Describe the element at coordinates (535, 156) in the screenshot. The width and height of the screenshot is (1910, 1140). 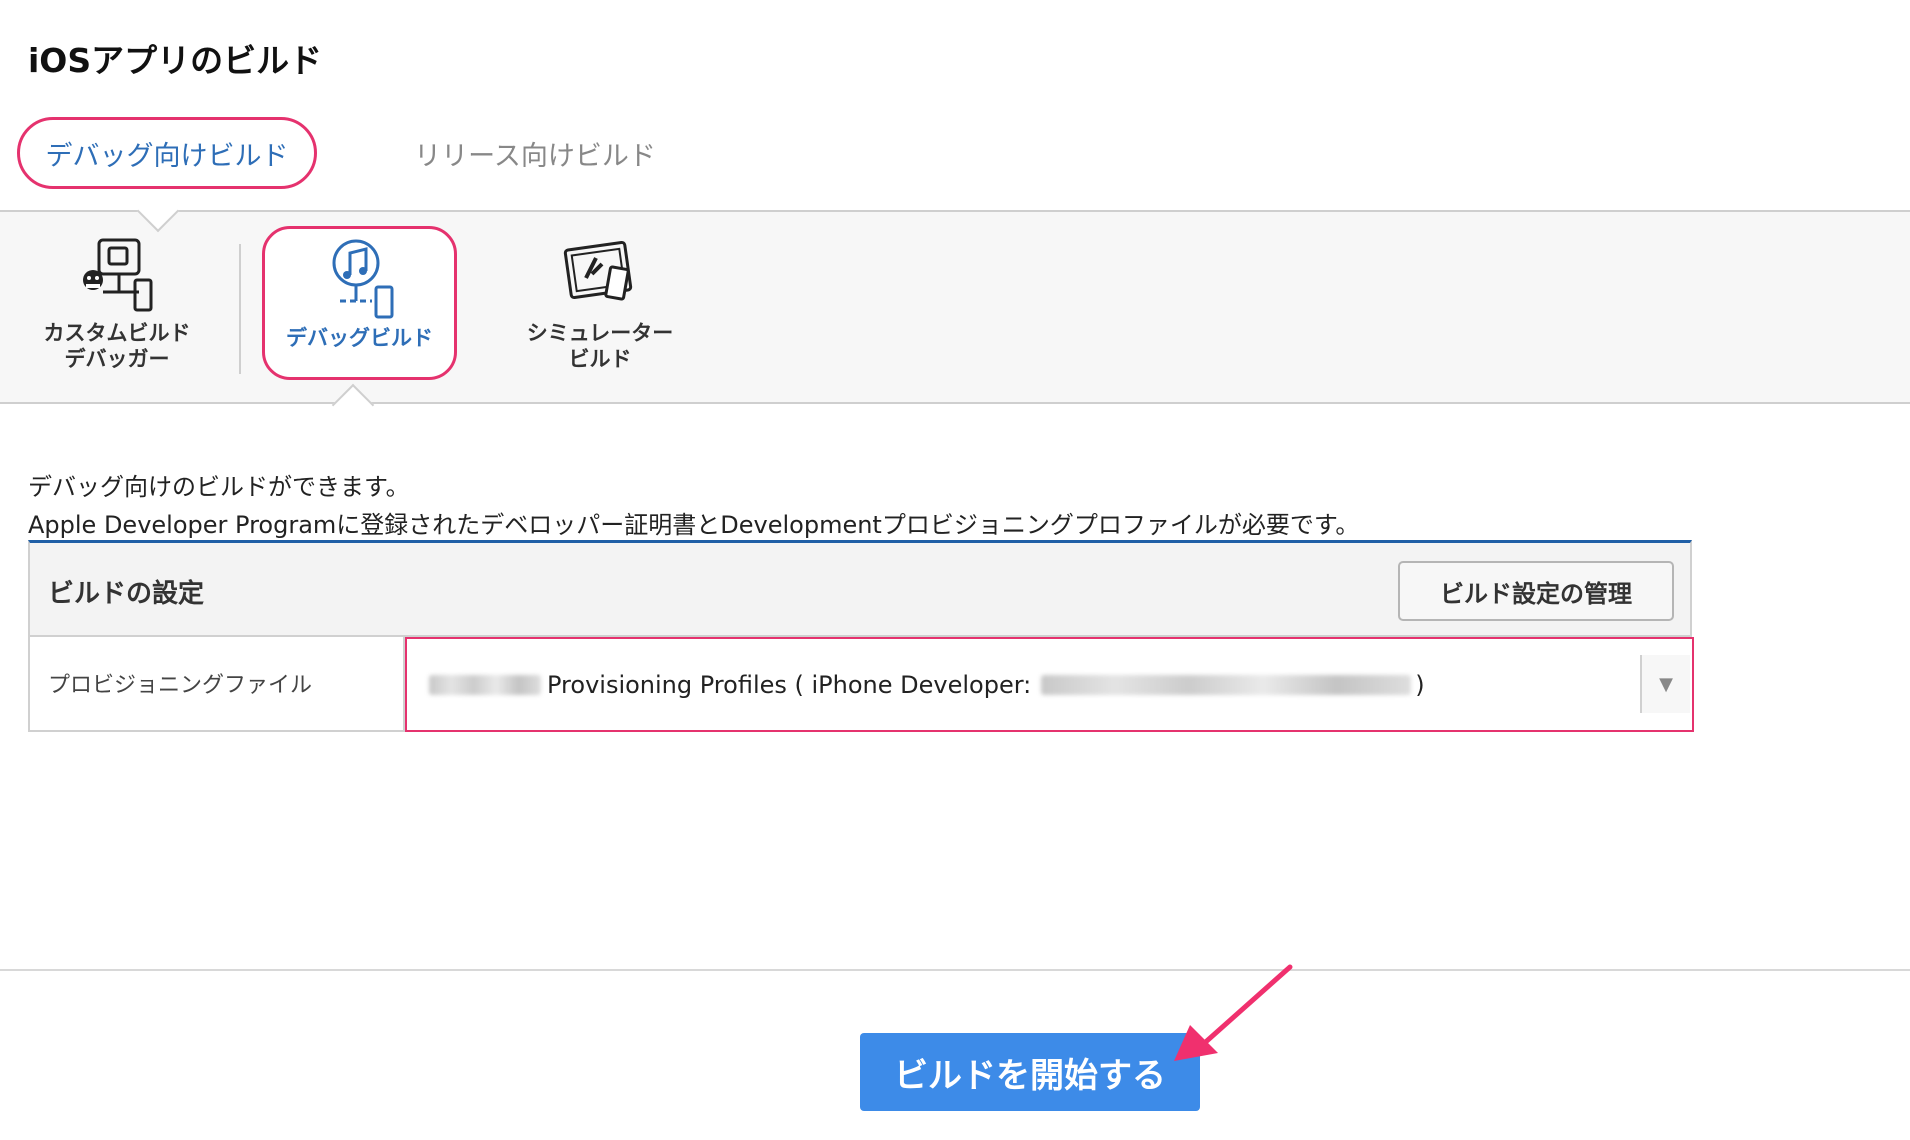
I see `tab-release-build-label: リリース向けビルド` at that location.